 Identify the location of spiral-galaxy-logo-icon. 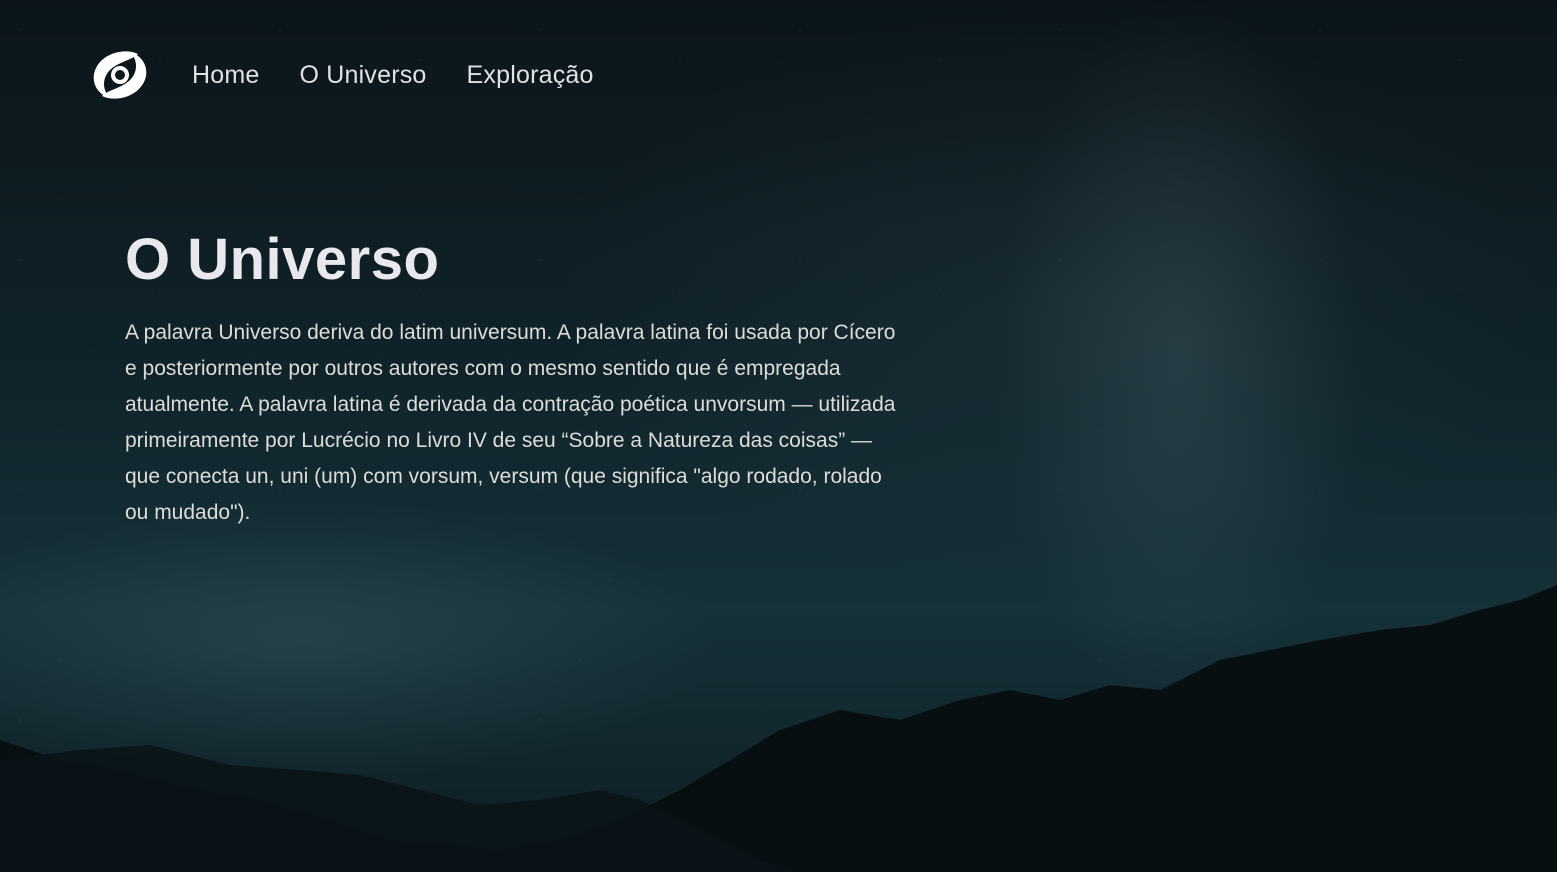
(120, 75).